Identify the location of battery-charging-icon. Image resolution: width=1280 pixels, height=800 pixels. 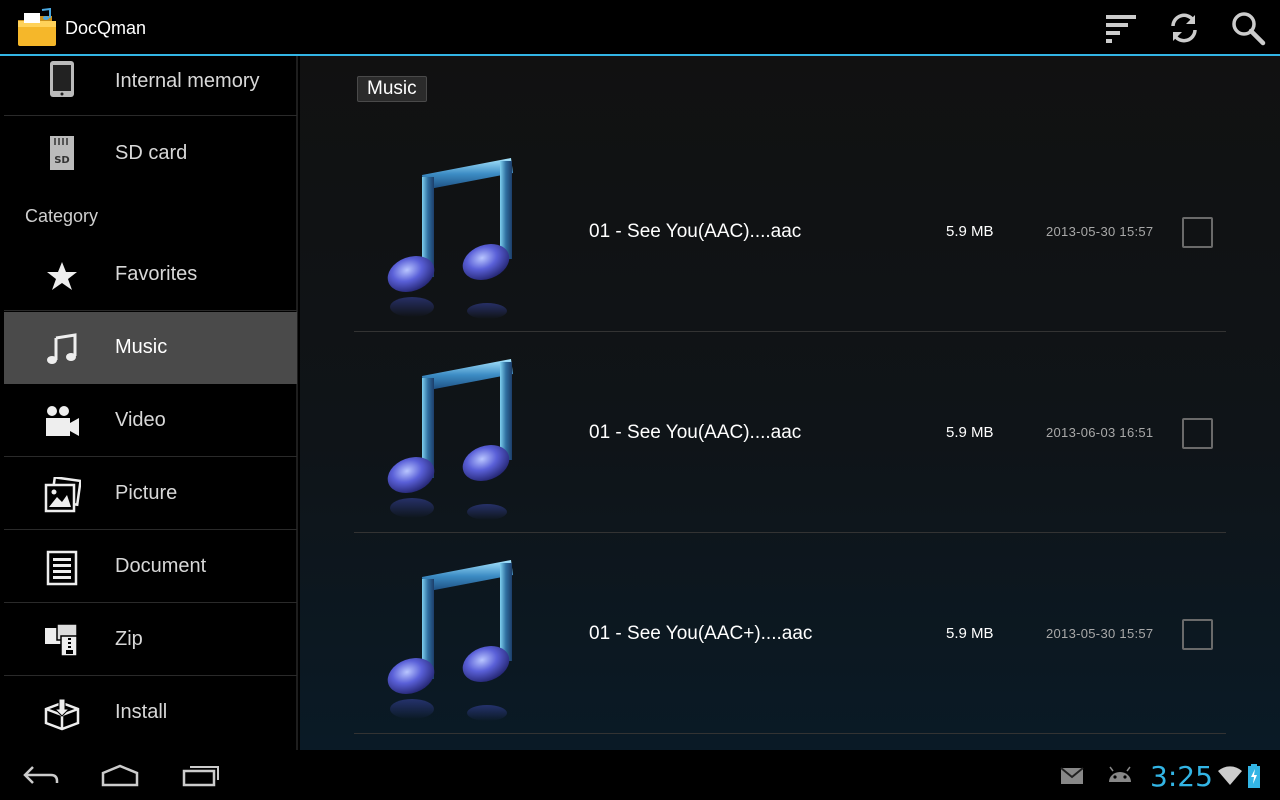
(1254, 776).